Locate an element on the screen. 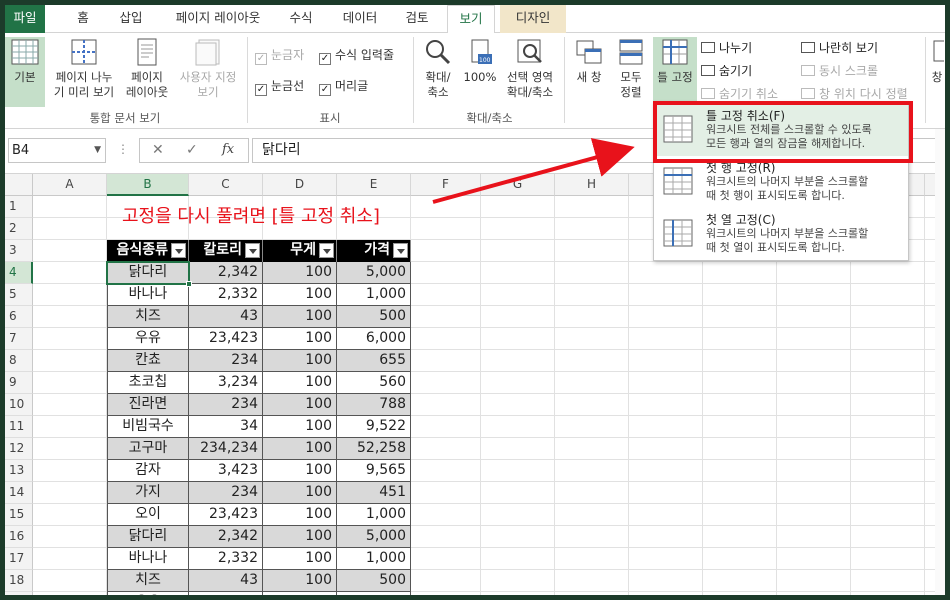 This screenshot has height=600, width=950. freeze-menu-description: 워크시트의 나머지 부분을 스크롤할 때 첫 열이 표시되도록 합니다. is located at coordinates (787, 241).